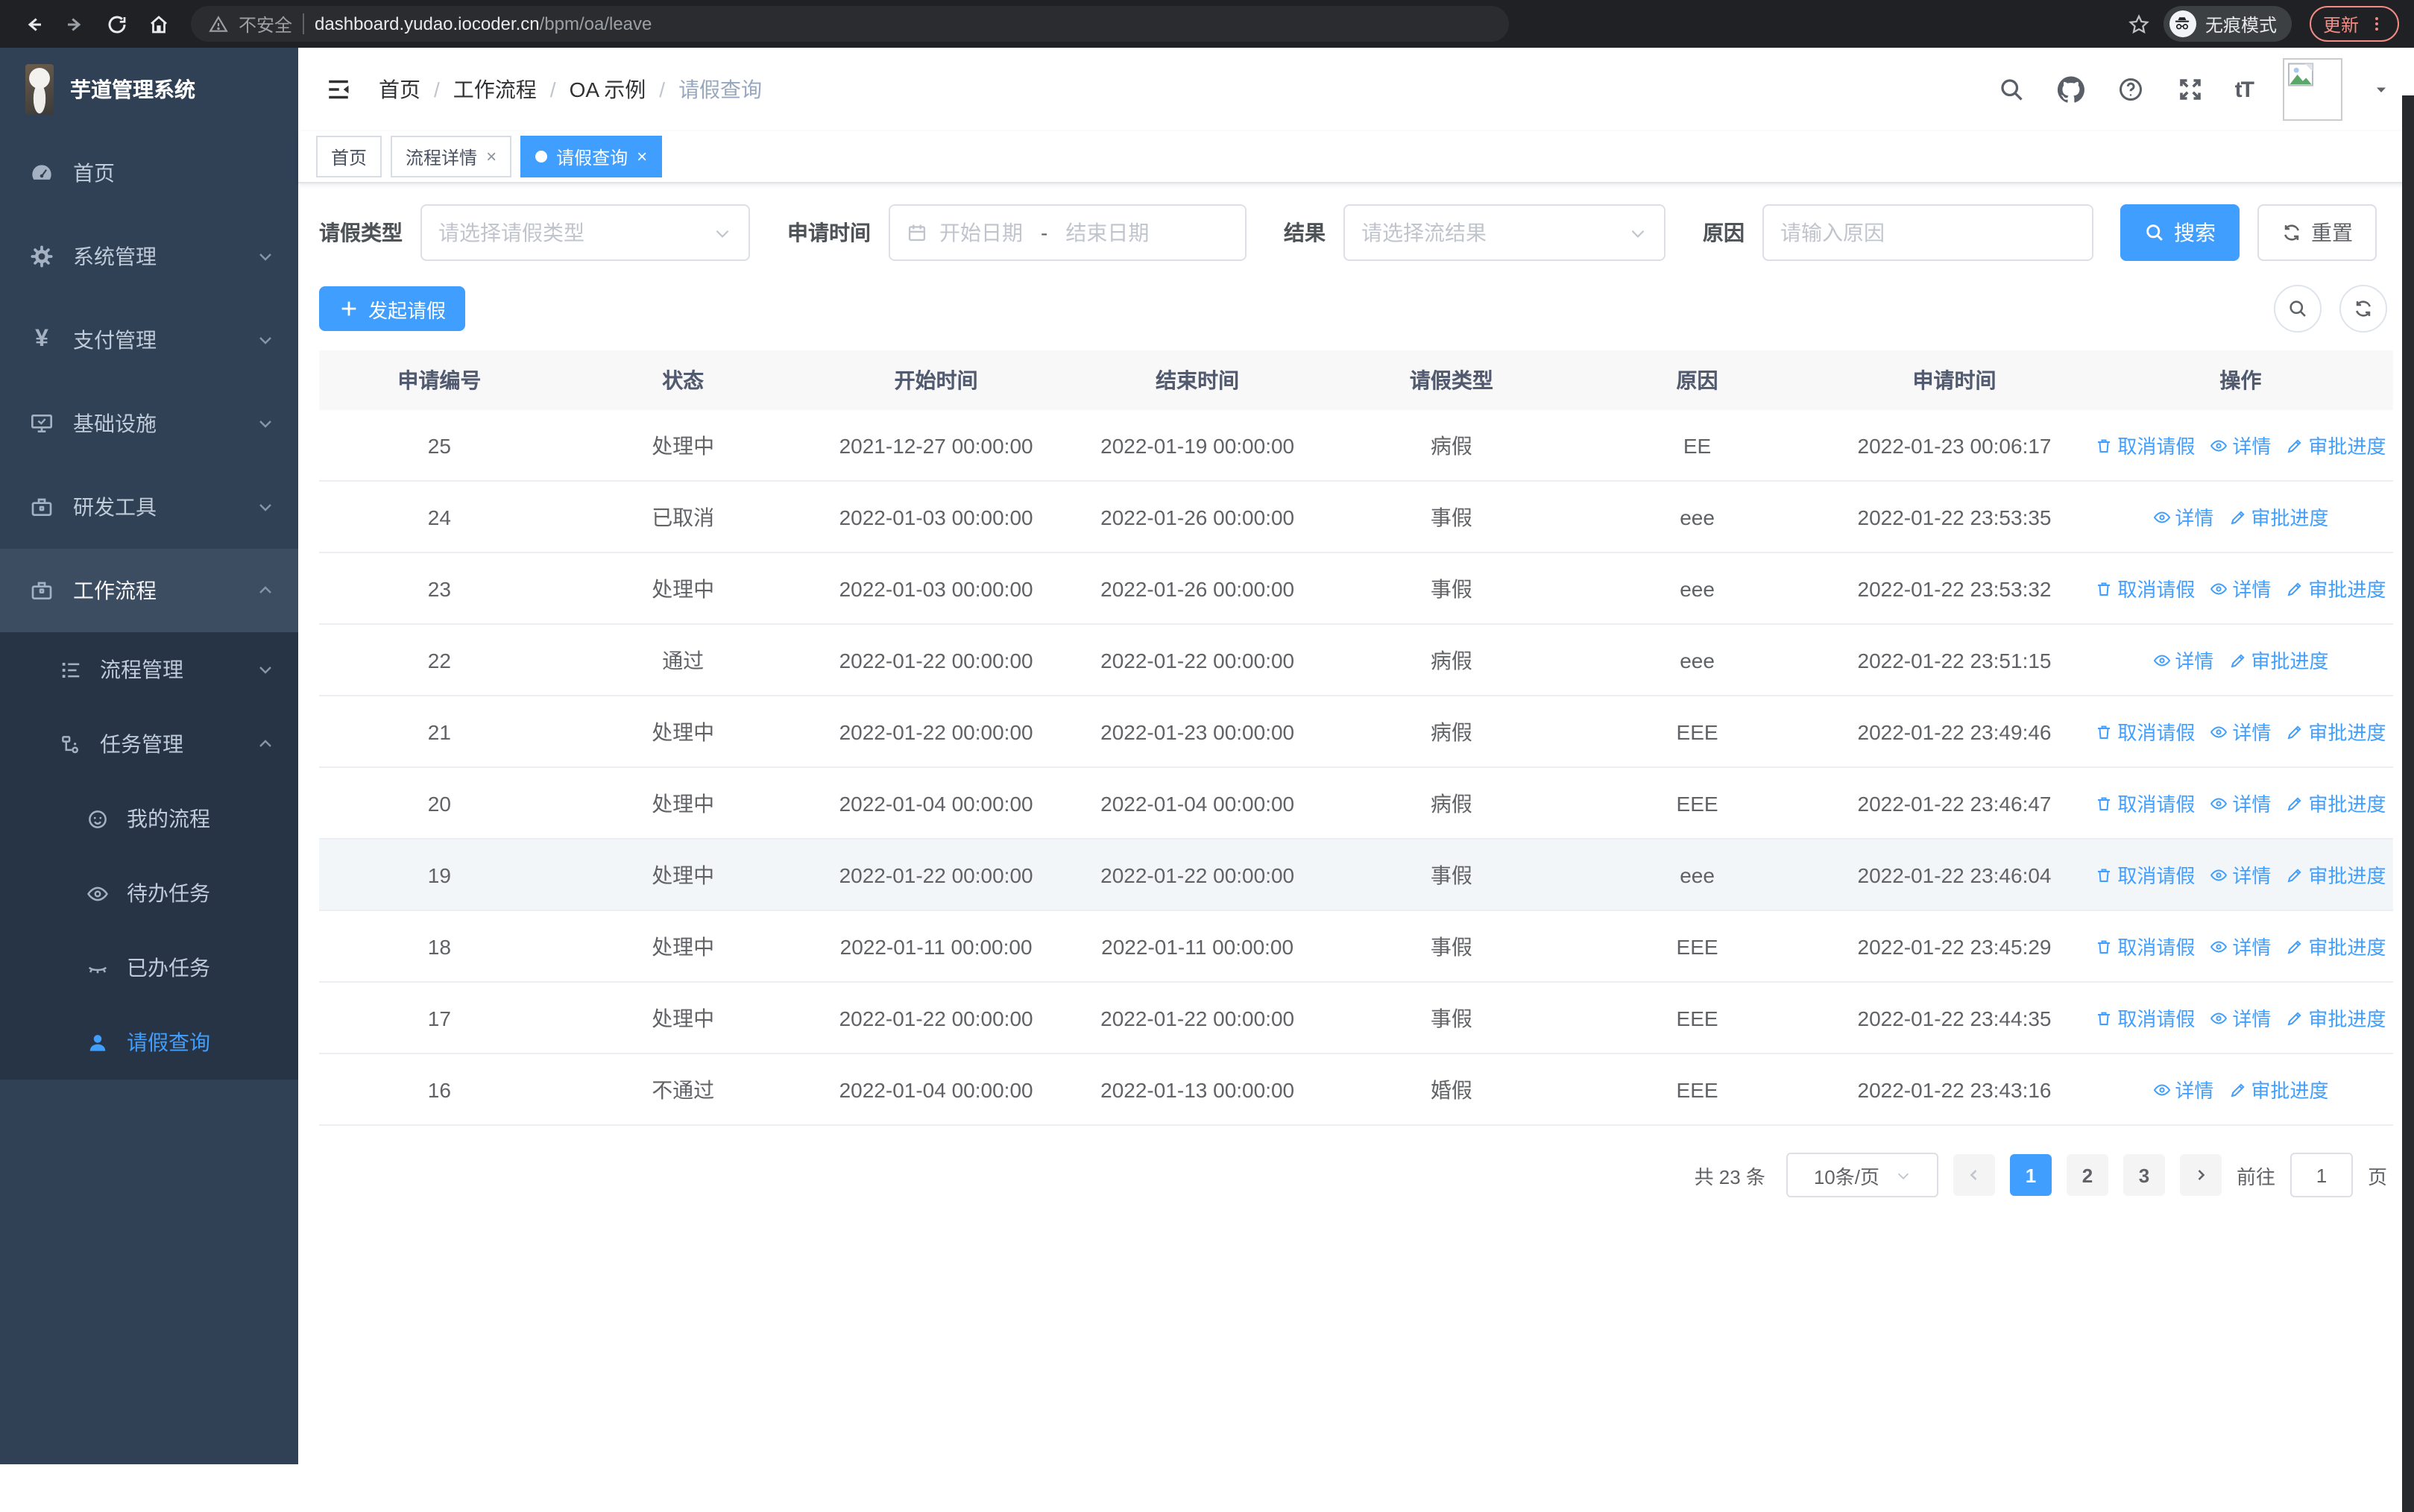  I want to click on back-button, so click(33, 24).